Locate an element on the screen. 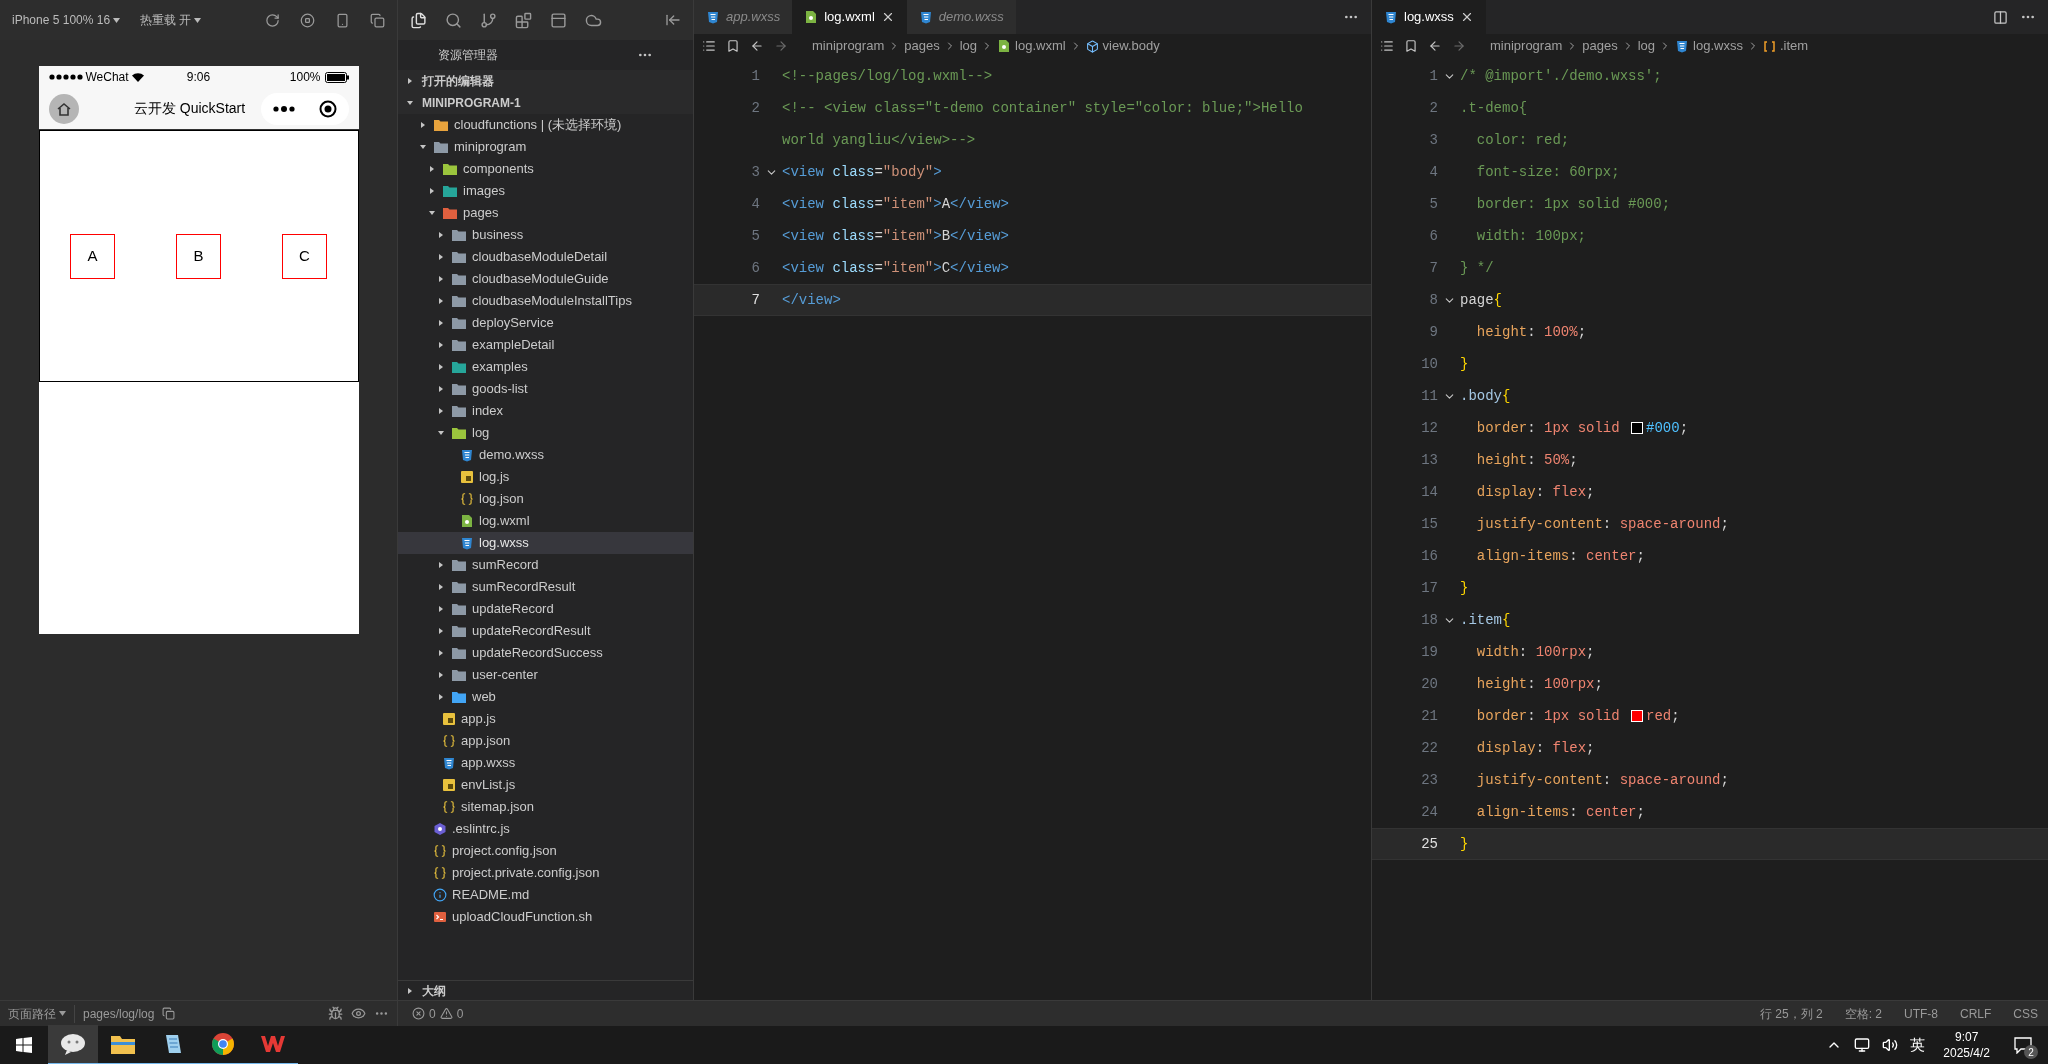 Image resolution: width=2048 pixels, height=1064 pixels. tree-item: log.wxml is located at coordinates (545, 521).